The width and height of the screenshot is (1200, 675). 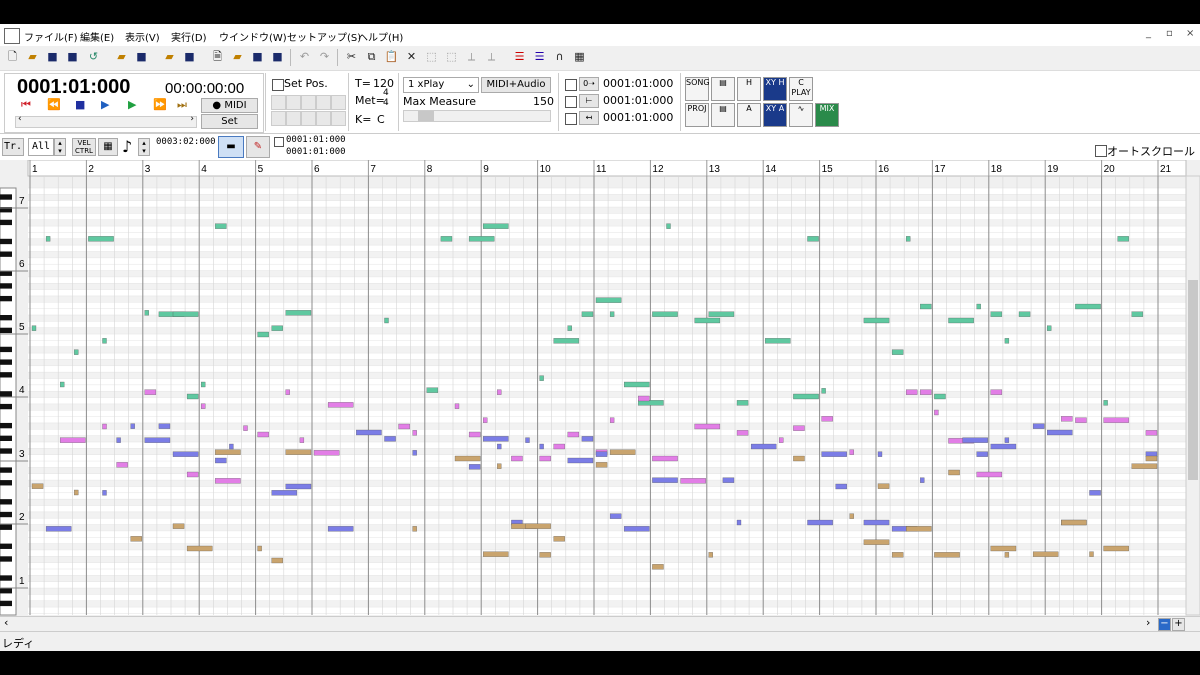 What do you see at coordinates (571, 85) in the screenshot?
I see `locator-1-checkbox` at bounding box center [571, 85].